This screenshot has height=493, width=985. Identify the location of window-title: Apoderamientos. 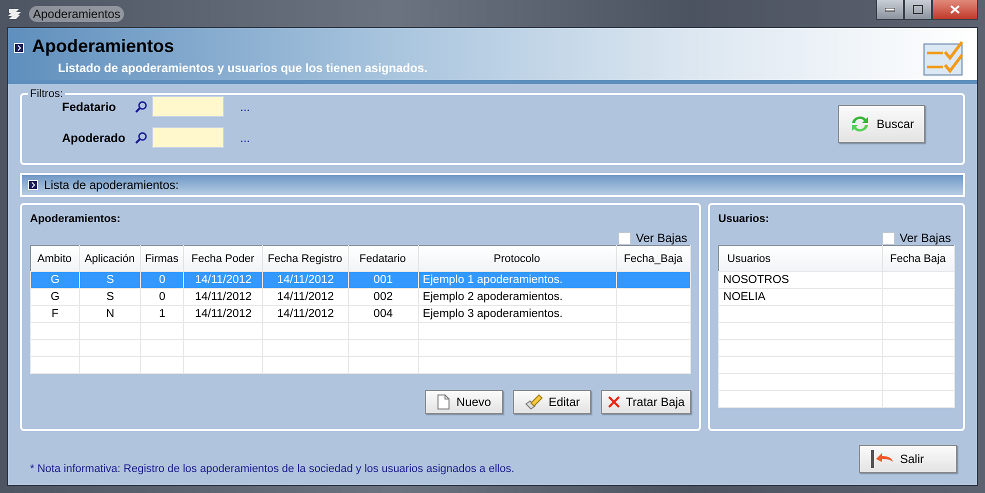
(76, 14).